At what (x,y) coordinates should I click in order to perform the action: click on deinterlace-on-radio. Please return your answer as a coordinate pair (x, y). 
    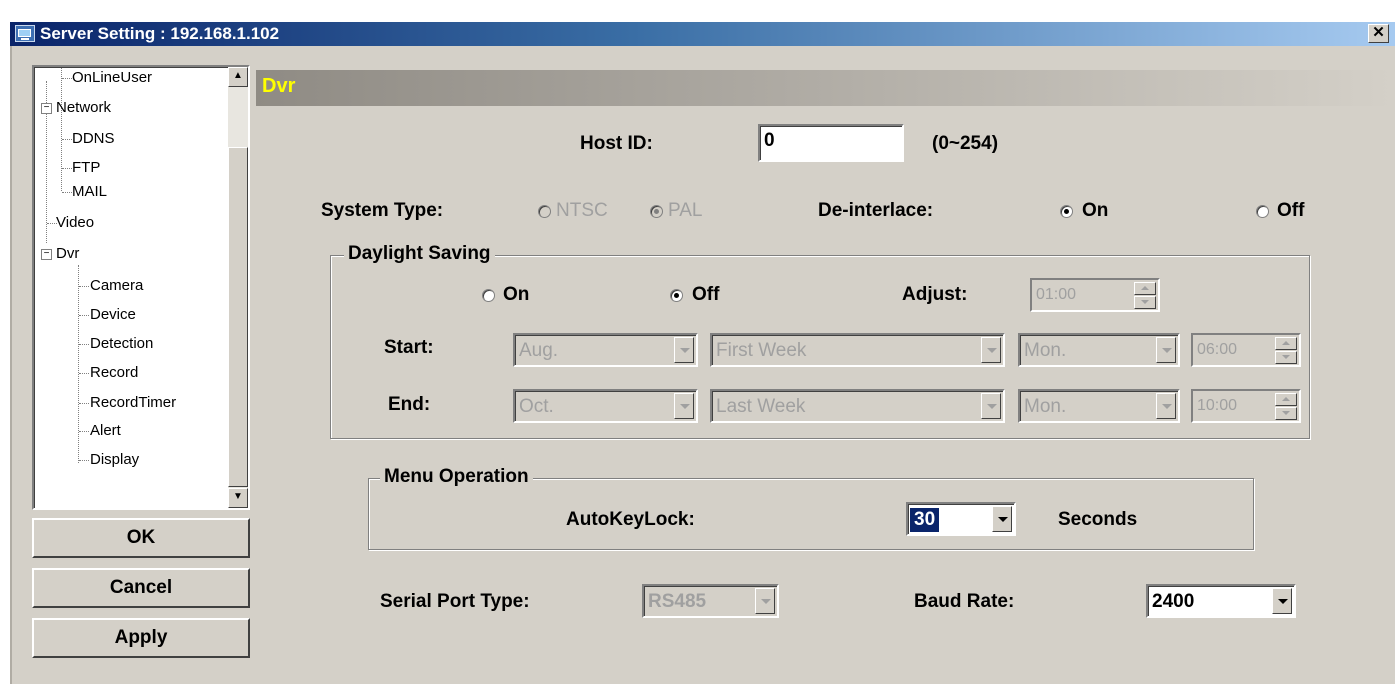
    Looking at the image, I should click on (1066, 211).